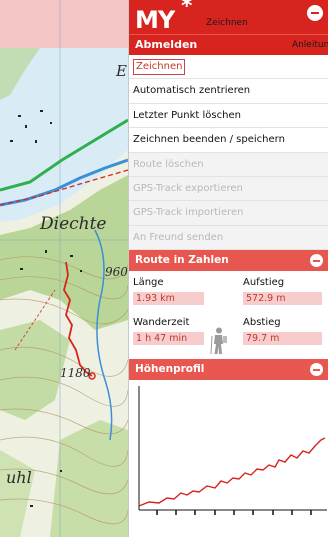 Image resolution: width=328 pixels, height=537 pixels. What do you see at coordinates (228, 213) in the screenshot?
I see `menu-item-import-gps: GPS-Track importieren` at bounding box center [228, 213].